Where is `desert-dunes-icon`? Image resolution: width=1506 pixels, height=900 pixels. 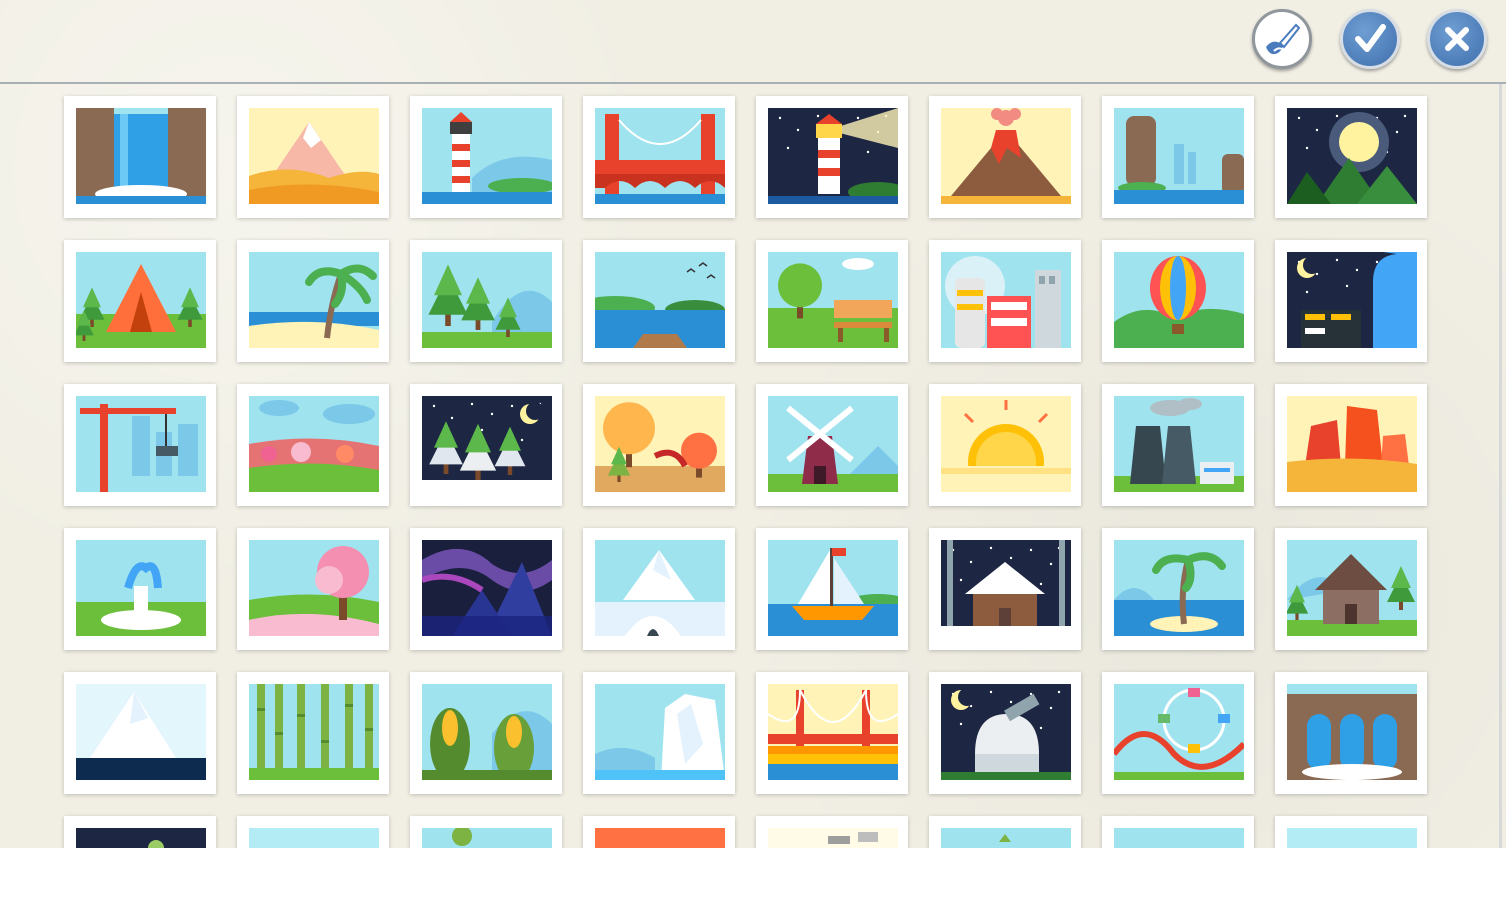 desert-dunes-icon is located at coordinates (314, 156).